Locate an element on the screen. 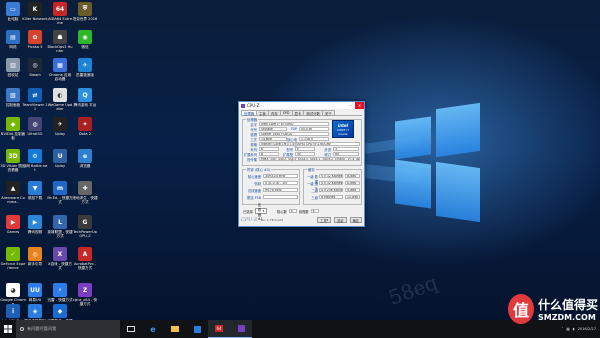  app-icon: ⚙ is located at coordinates (35, 156).